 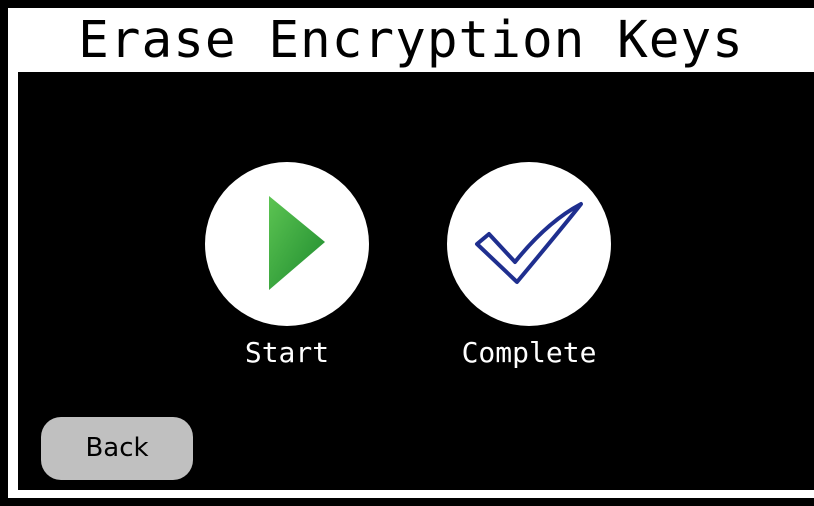 I want to click on complete-button, so click(x=529, y=244).